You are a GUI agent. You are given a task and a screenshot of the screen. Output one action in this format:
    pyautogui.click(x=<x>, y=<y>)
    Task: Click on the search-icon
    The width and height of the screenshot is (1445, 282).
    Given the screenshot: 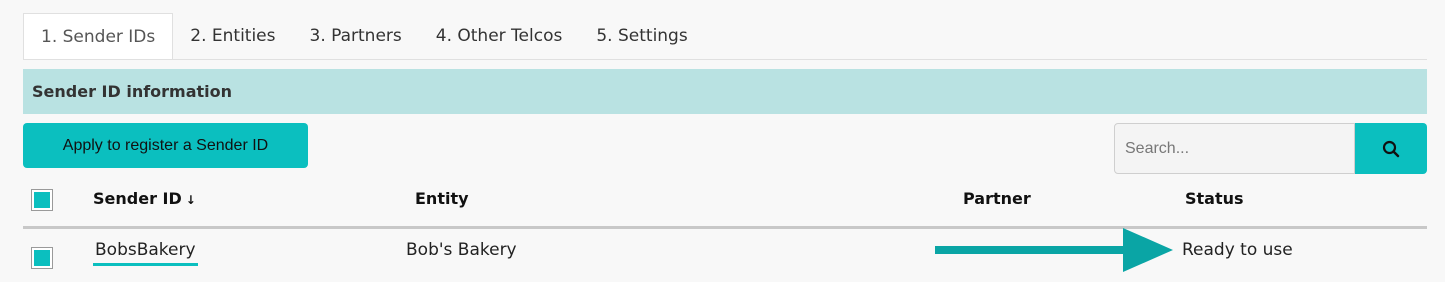 What is the action you would take?
    pyautogui.click(x=1391, y=148)
    